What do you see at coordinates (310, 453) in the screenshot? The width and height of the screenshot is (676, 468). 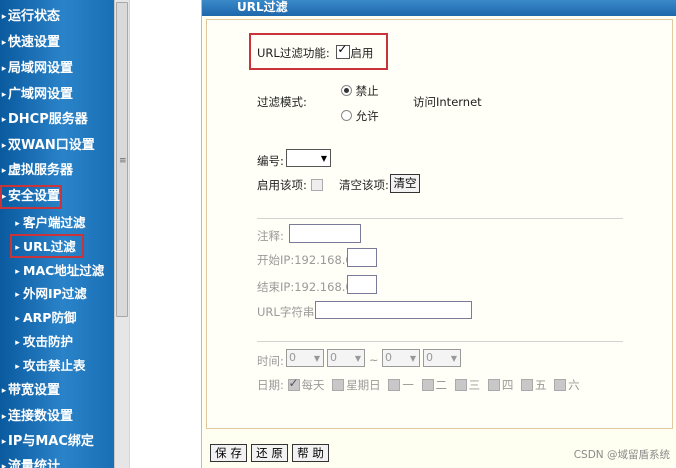 I see `help-button: 帮 助` at bounding box center [310, 453].